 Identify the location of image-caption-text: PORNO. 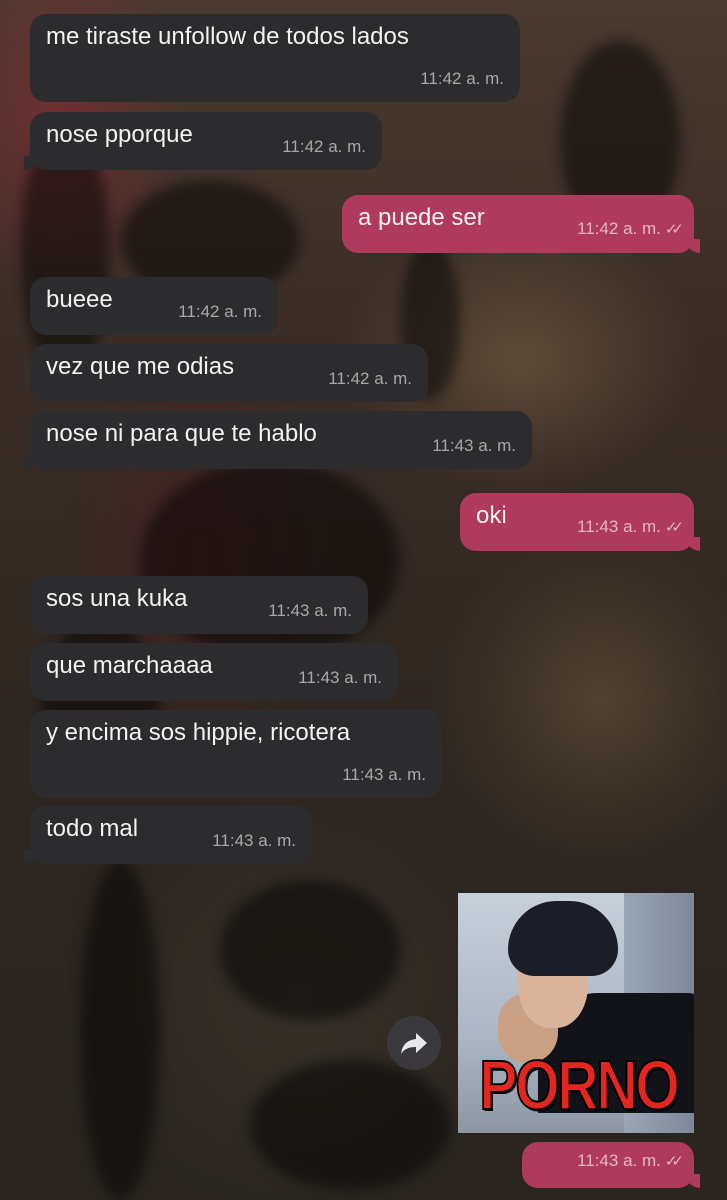
(579, 1085).